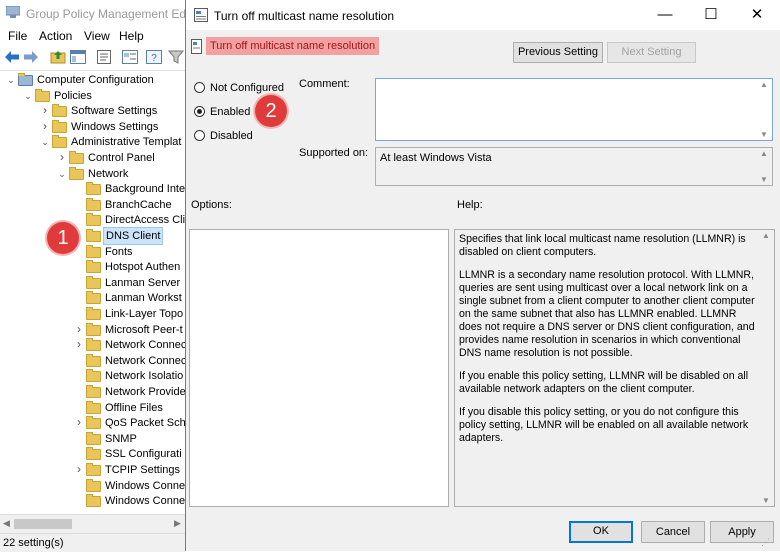  Describe the element at coordinates (766, 368) in the screenshot. I see `help-scrollbar: ▲ ▼` at that location.